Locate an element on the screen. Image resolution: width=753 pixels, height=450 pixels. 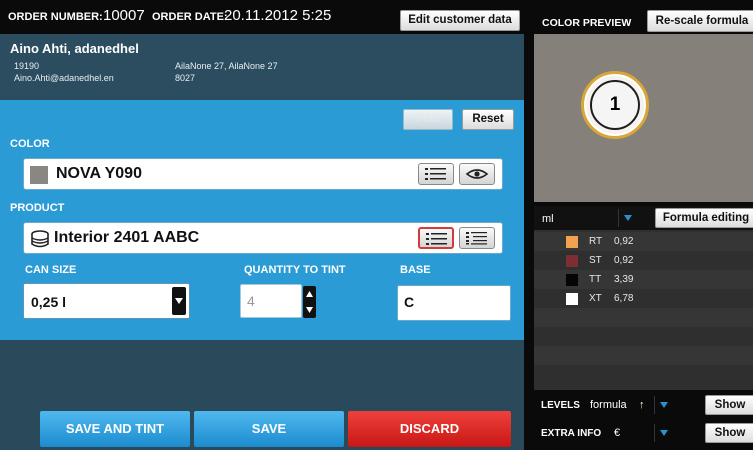
formula-toolbar: ml Formula editing is located at coordinates (643, 218).